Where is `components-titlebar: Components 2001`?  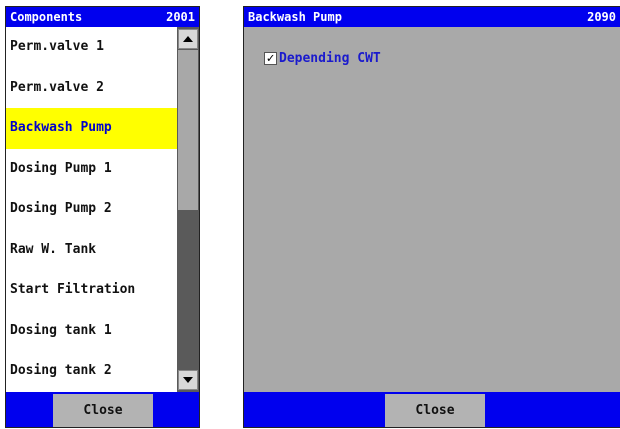 components-titlebar: Components 2001 is located at coordinates (102, 17).